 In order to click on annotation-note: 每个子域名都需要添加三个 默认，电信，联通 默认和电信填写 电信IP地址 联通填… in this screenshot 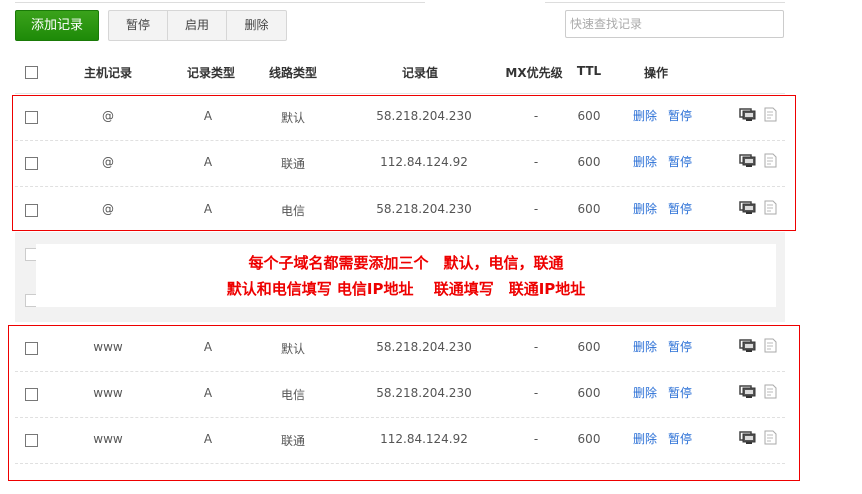, I will do `click(406, 275)`.